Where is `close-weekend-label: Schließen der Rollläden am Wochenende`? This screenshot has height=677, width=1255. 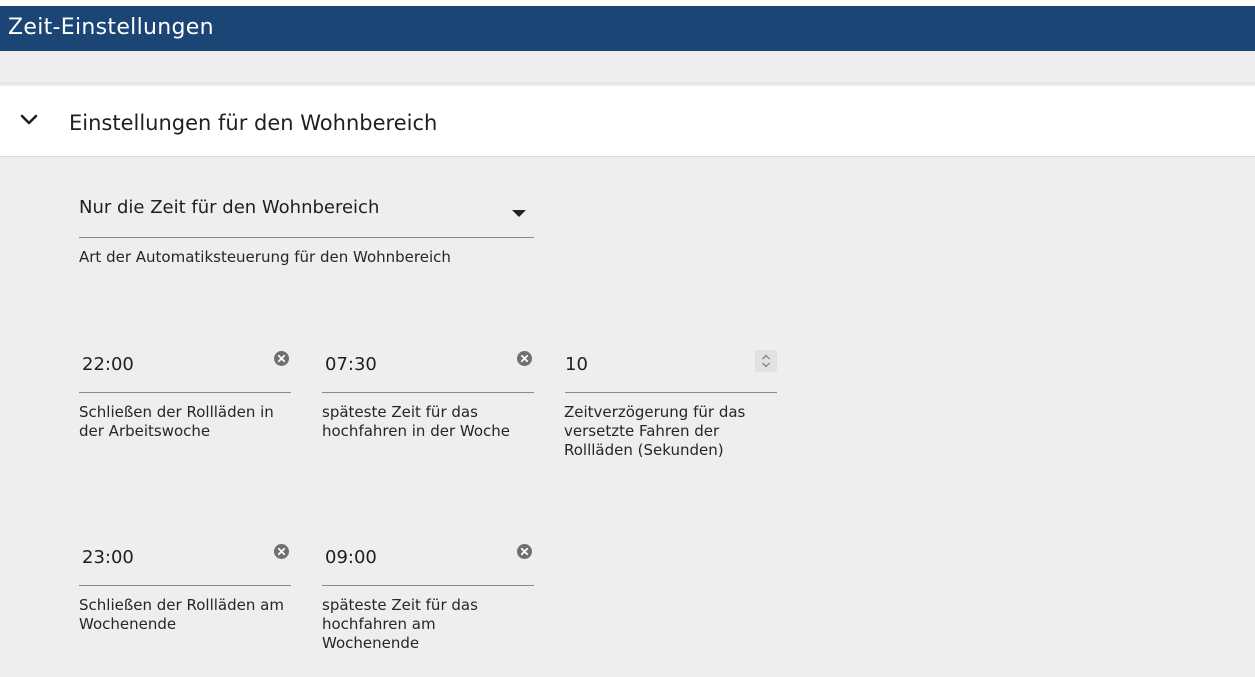
close-weekend-label: Schließen der Rollläden am Wochenende is located at coordinates (181, 614).